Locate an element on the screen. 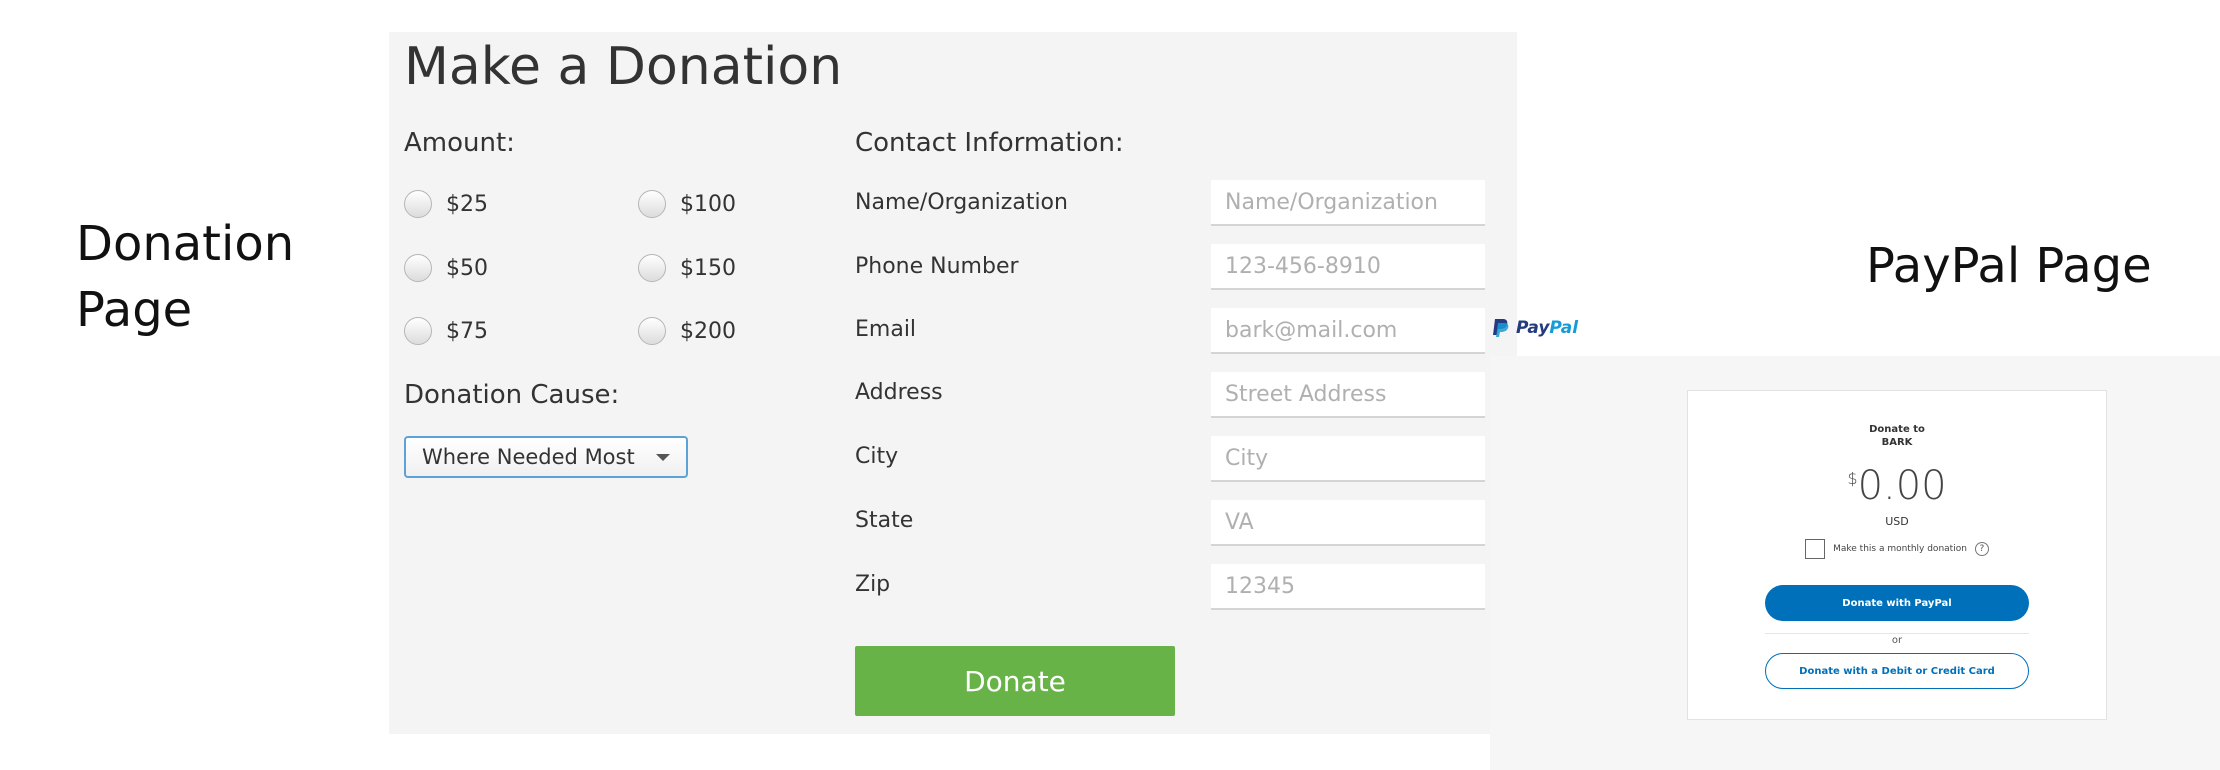  donation-cause-select: Where Needed Most is located at coordinates (546, 457).